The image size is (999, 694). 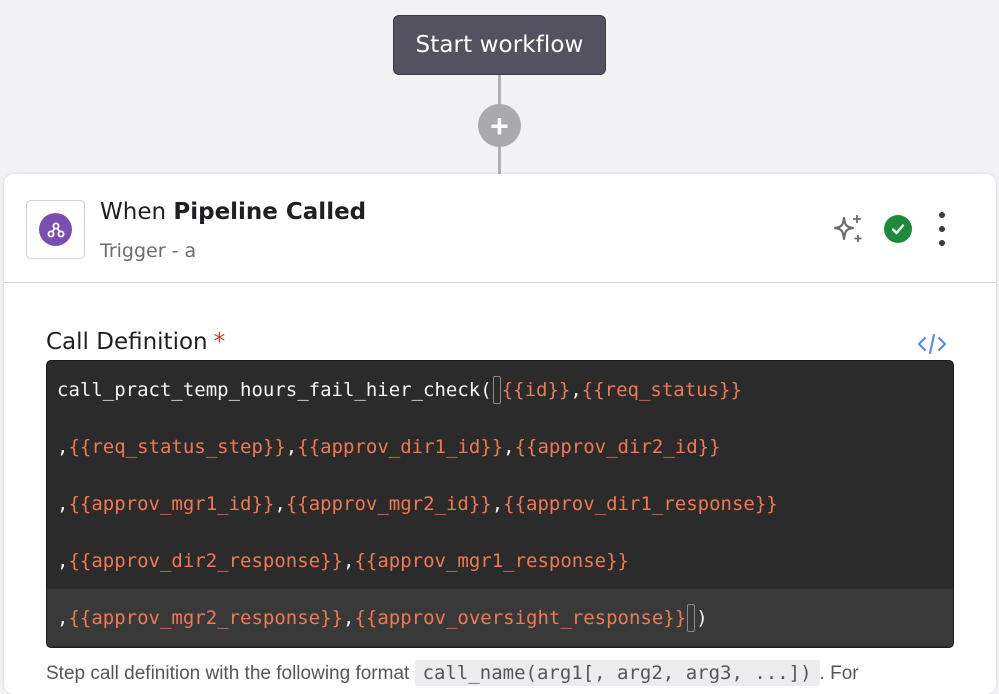 I want to click on code-text: call_pract_temp_hours_fail_hier_check(, so click(x=274, y=389).